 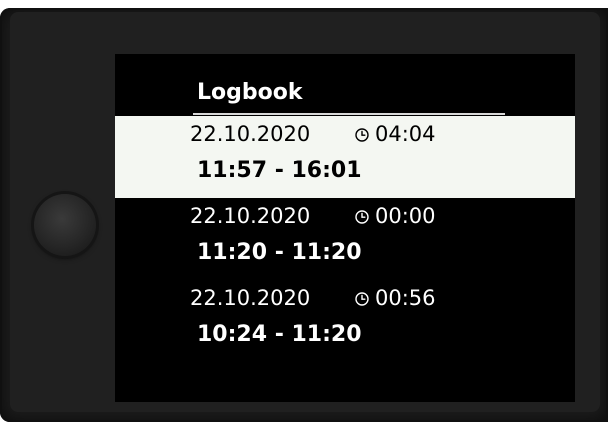 What do you see at coordinates (345, 239) in the screenshot?
I see `logbook-entry-2: 22.10.2020 00:00 11:20 - 11:20` at bounding box center [345, 239].